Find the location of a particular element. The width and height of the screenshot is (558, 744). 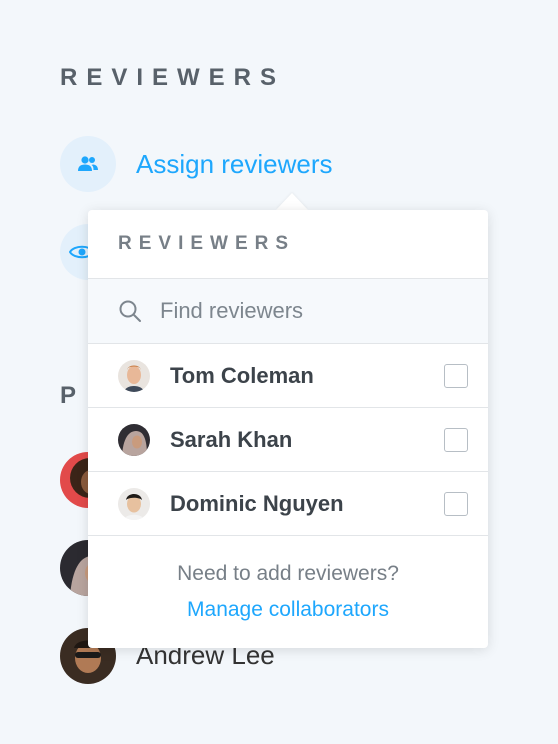

reviewer-name: Tom Coleman is located at coordinates (242, 375).